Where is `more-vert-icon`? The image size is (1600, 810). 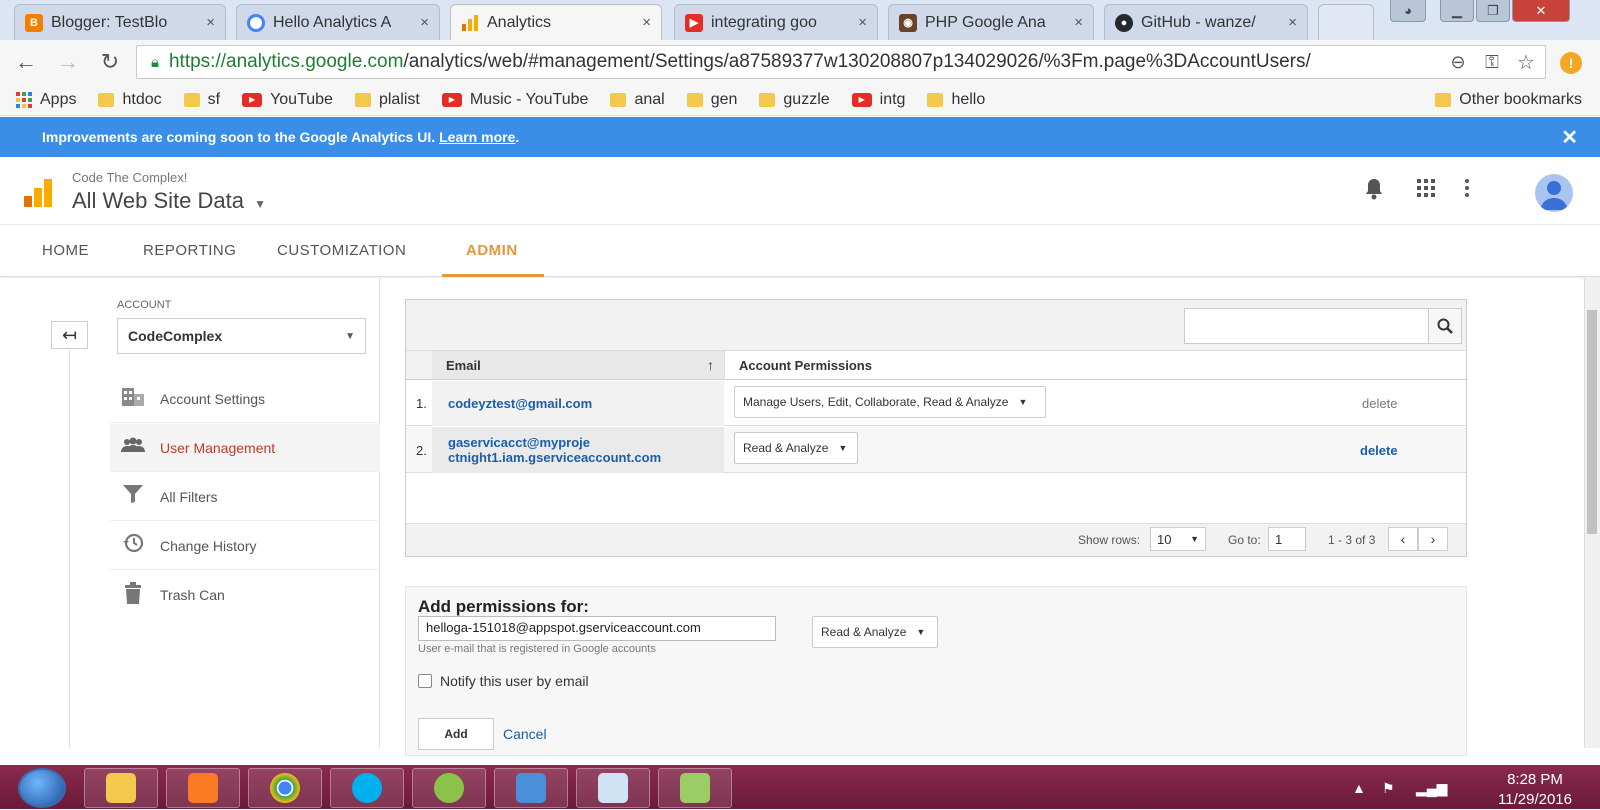
more-vert-icon is located at coordinates (1467, 191).